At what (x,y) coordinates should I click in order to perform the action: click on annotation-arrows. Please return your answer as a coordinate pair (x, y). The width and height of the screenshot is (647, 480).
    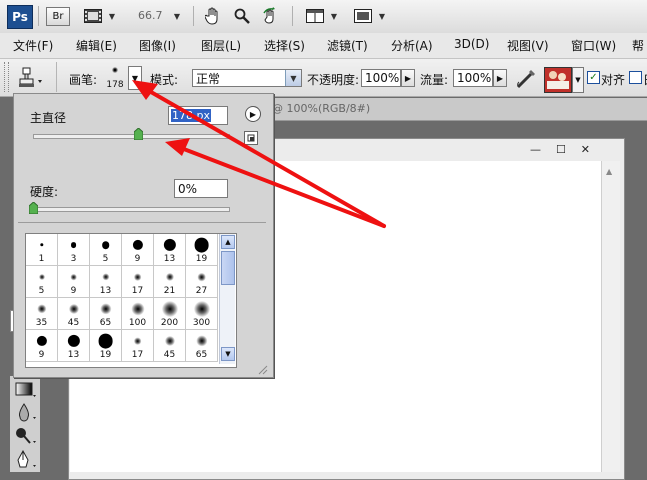
    Looking at the image, I should click on (259, 154).